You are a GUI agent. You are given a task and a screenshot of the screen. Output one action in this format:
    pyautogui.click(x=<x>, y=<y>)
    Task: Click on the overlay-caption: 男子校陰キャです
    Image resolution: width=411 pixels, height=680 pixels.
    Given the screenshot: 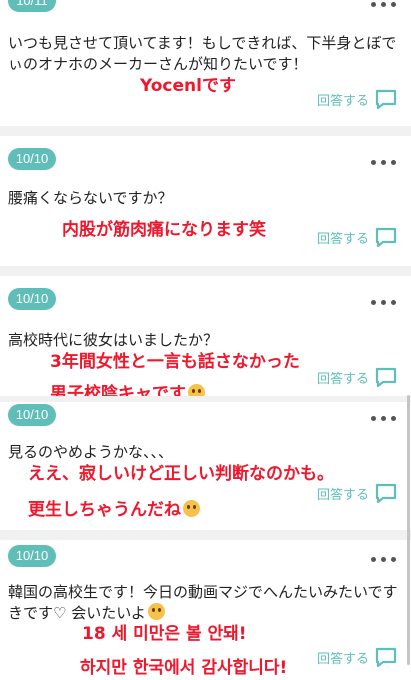 What is the action you would take?
    pyautogui.click(x=127, y=389)
    